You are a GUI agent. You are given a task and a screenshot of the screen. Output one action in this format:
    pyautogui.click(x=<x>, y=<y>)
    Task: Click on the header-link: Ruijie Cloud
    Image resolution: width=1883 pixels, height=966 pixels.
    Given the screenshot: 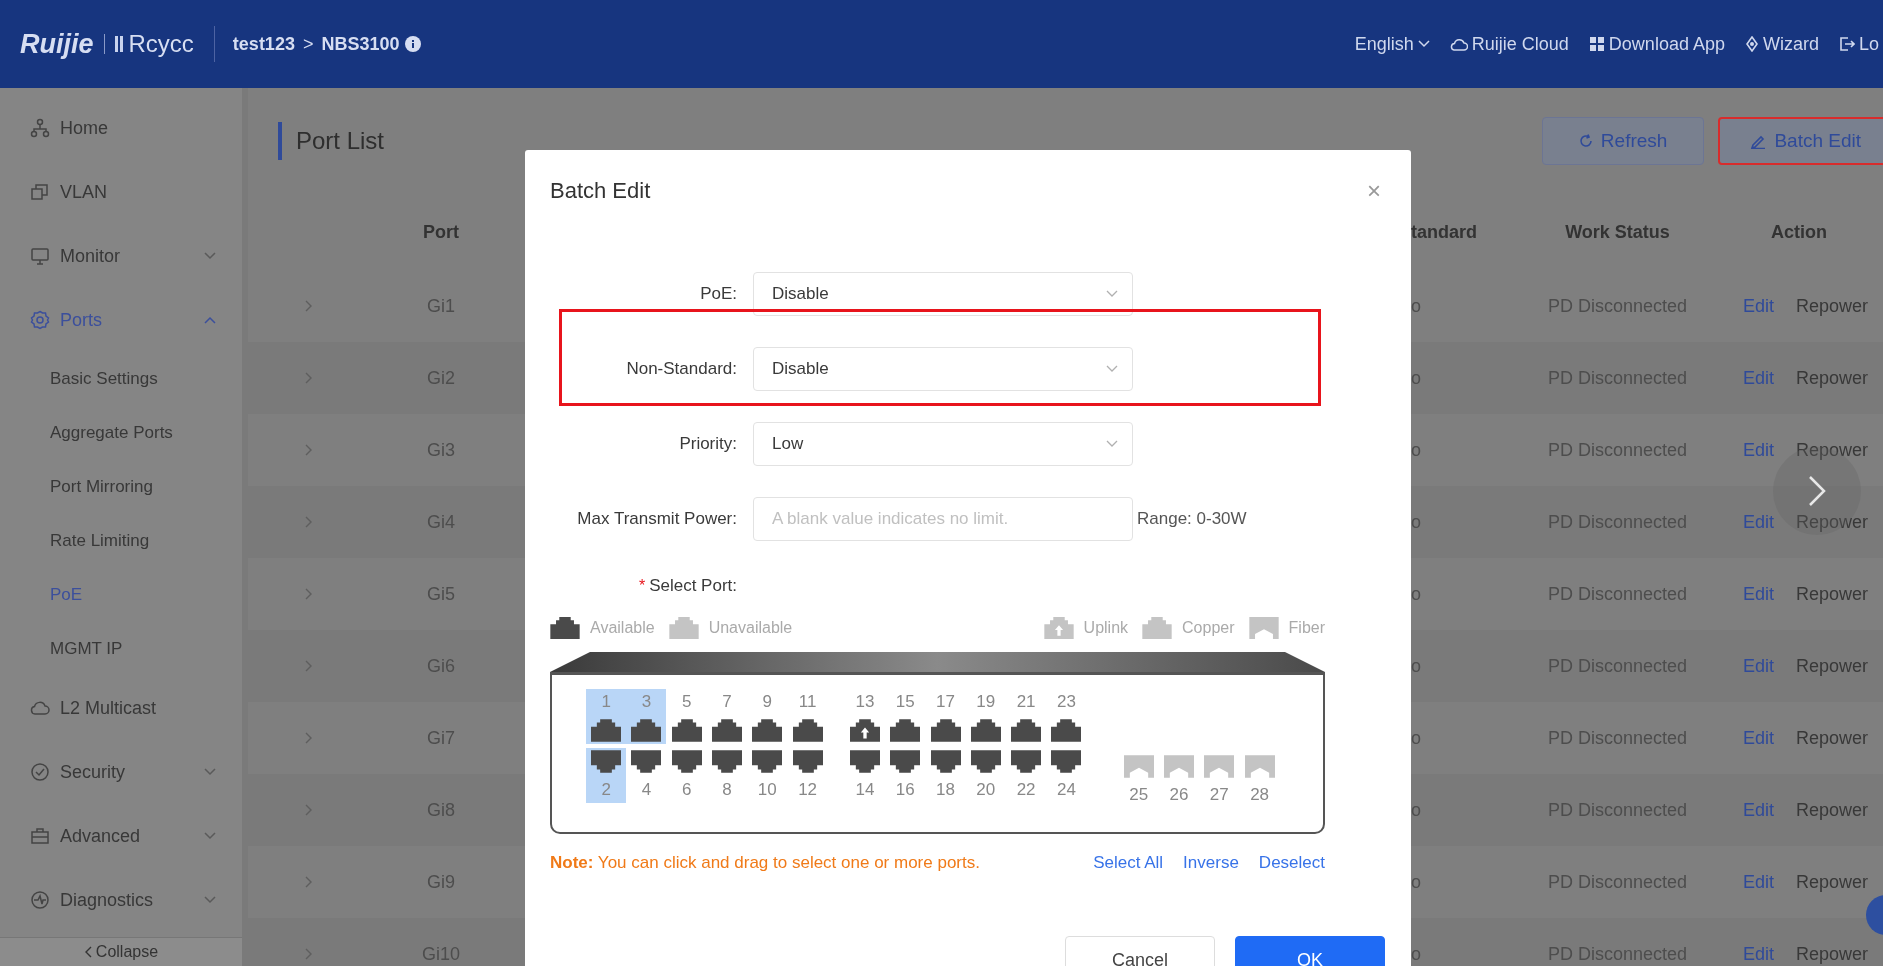 What is the action you would take?
    pyautogui.click(x=1509, y=44)
    